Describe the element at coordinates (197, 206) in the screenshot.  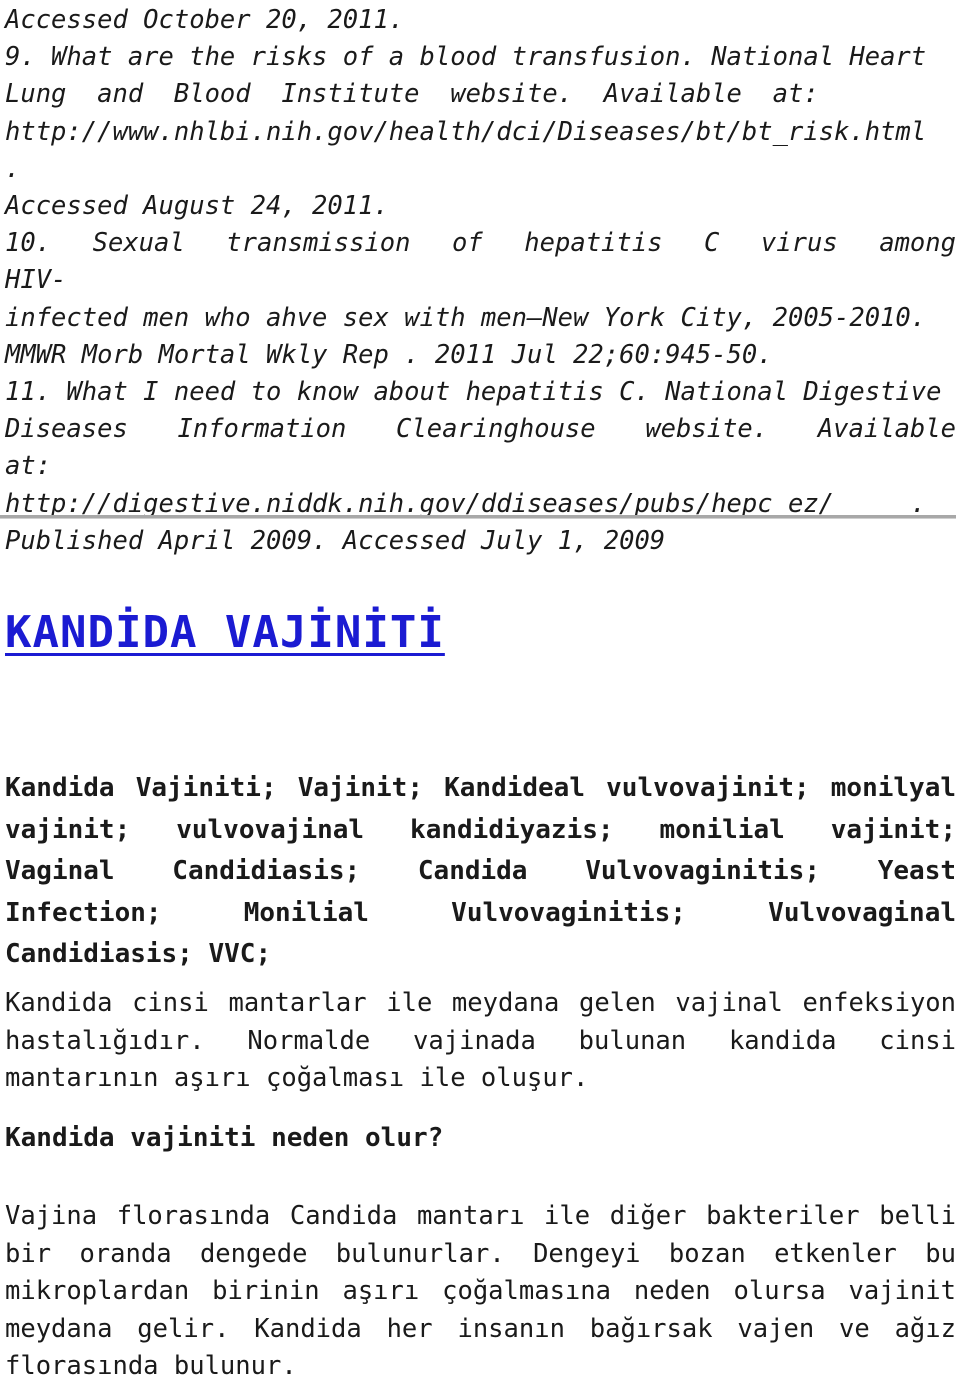
I see `reference-line: Accessed August 24, 2011.` at that location.